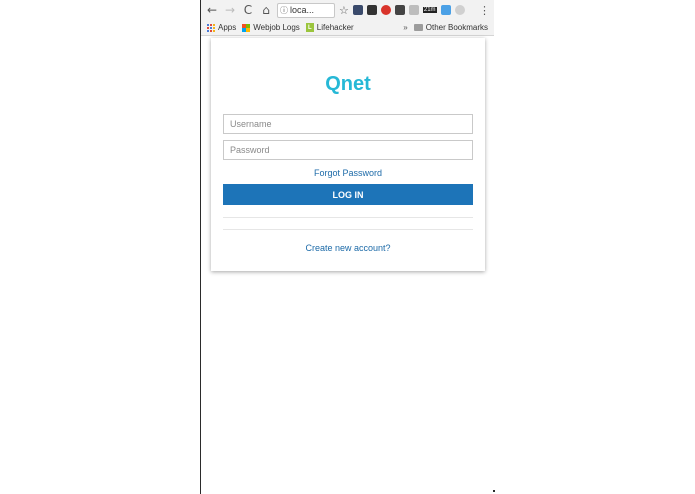  I want to click on password-input, so click(348, 150).